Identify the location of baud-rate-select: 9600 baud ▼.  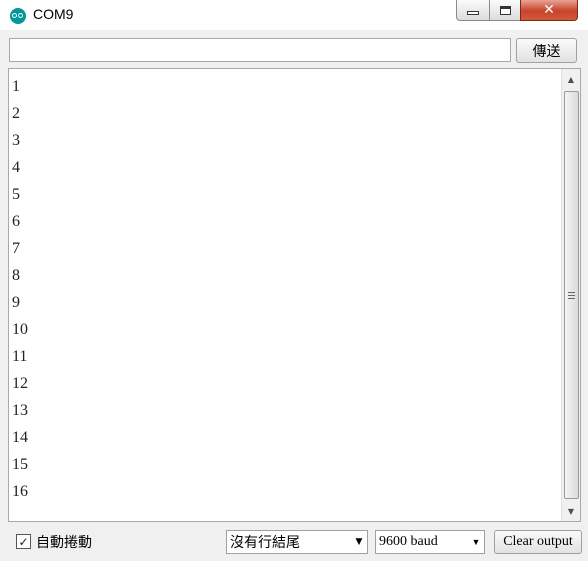
(430, 542).